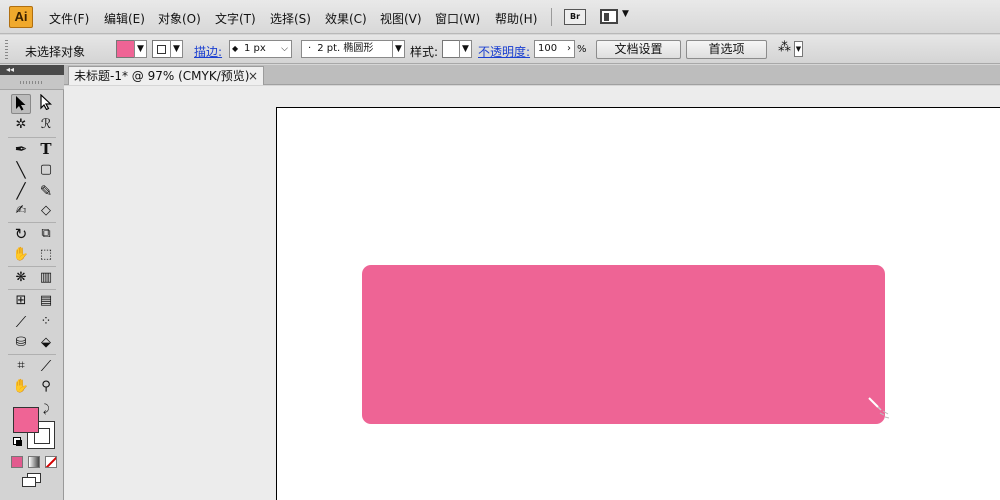  I want to click on chevron-down-icon: ⌵, so click(284, 49).